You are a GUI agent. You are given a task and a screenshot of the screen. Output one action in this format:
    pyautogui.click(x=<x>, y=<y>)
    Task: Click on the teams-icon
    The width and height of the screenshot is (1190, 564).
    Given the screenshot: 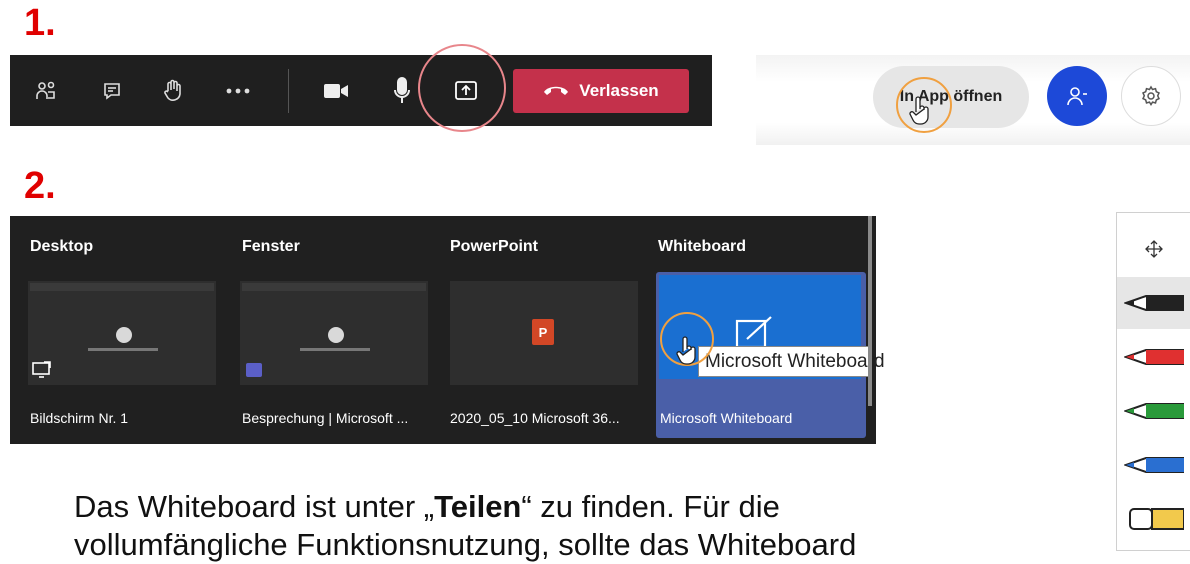 What is the action you would take?
    pyautogui.click(x=254, y=370)
    